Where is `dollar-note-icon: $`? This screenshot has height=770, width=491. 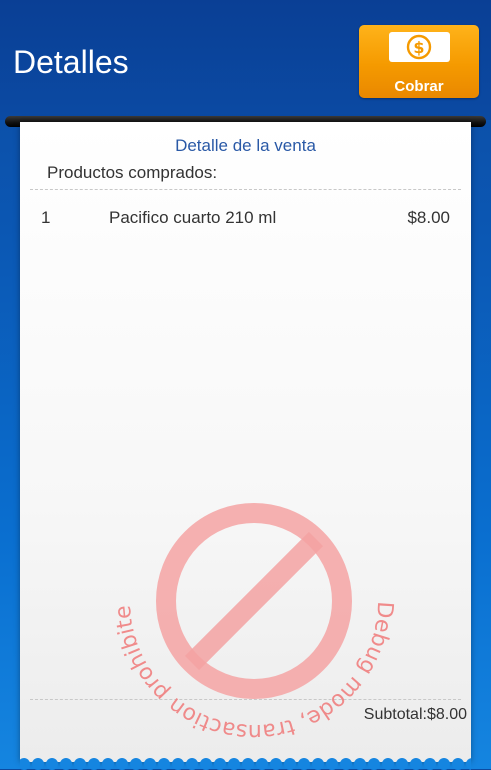
dollar-note-icon: $ is located at coordinates (419, 47).